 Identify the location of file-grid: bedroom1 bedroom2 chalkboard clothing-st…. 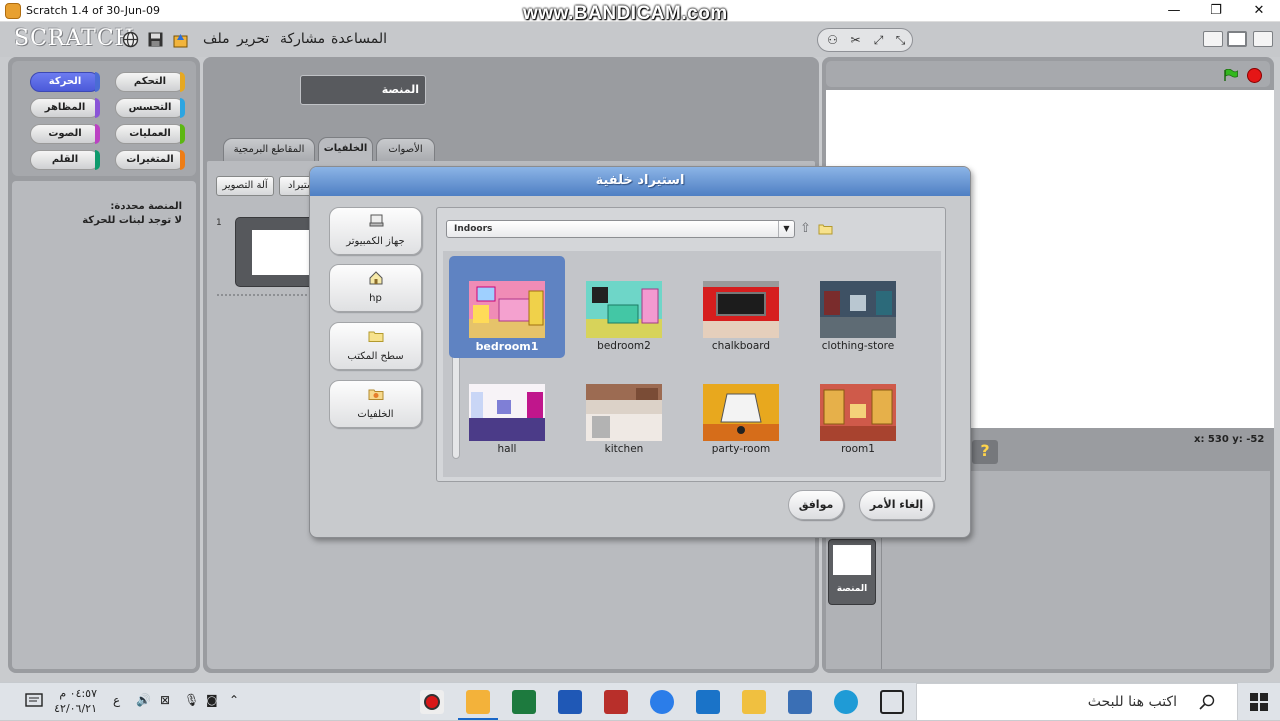
(692, 364).